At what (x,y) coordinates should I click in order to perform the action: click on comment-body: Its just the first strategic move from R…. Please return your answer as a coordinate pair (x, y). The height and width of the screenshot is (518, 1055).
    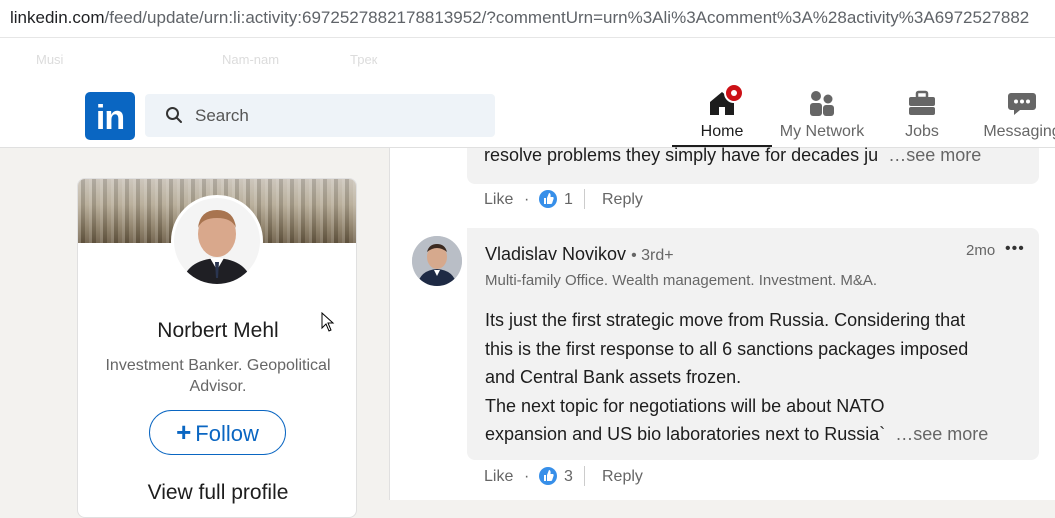
    Looking at the image, I should click on (755, 377).